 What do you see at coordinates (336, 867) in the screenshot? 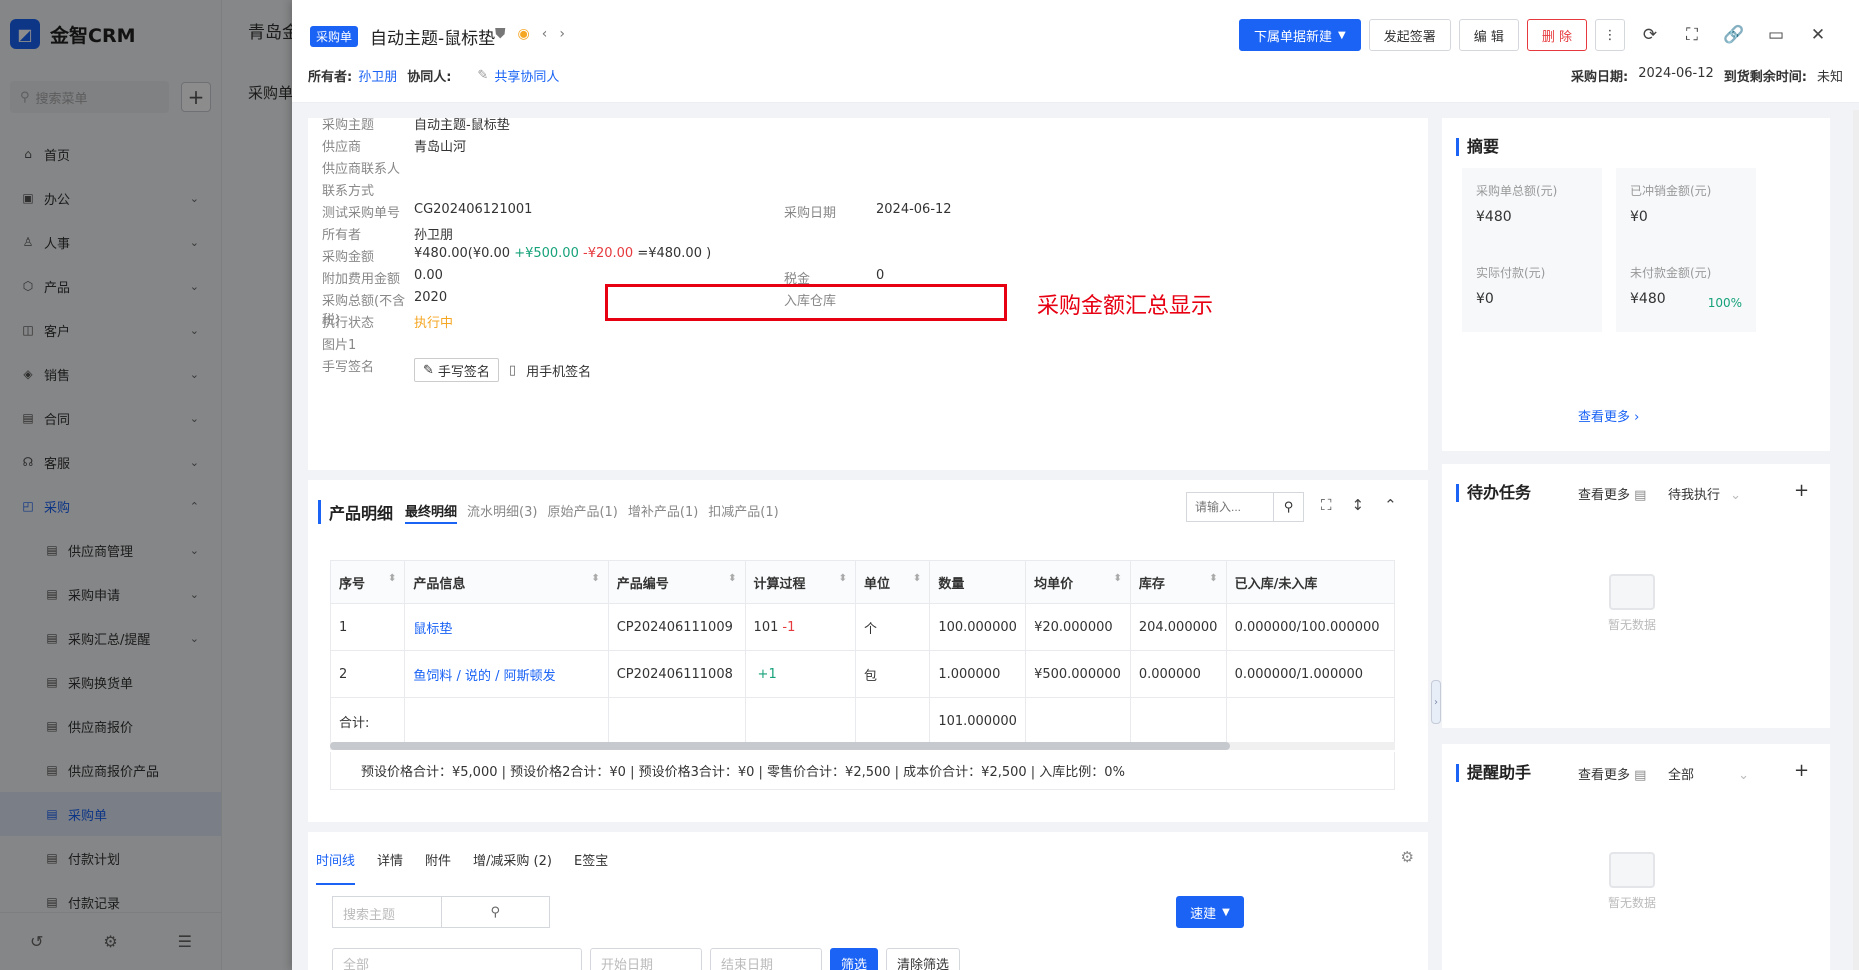
I see `activity-tab: 时间线` at bounding box center [336, 867].